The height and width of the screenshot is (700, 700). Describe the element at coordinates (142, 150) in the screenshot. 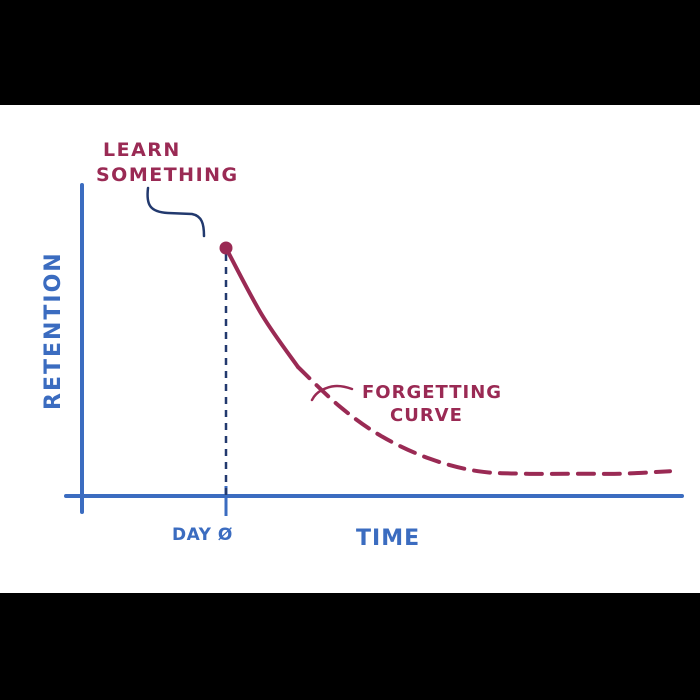

I see `learn-label-line1: LEARN` at that location.